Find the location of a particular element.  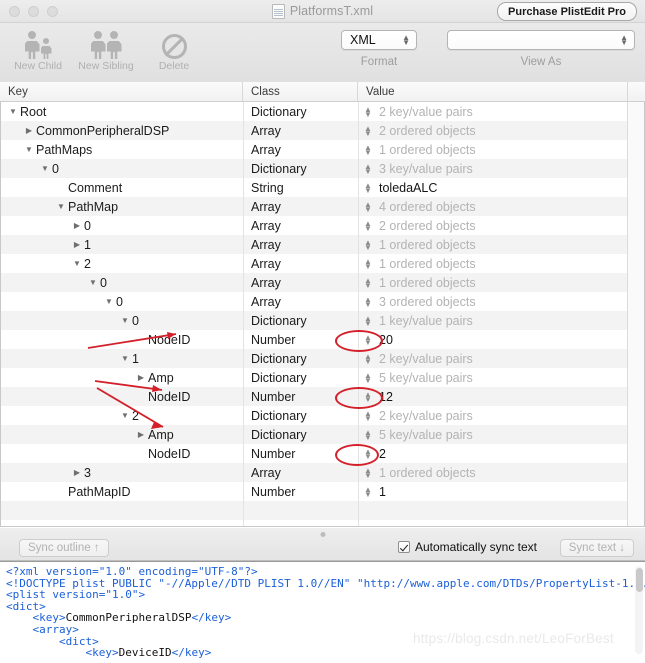

table-row: Comment String ▲ ▼ toledaALC is located at coordinates (322, 187).